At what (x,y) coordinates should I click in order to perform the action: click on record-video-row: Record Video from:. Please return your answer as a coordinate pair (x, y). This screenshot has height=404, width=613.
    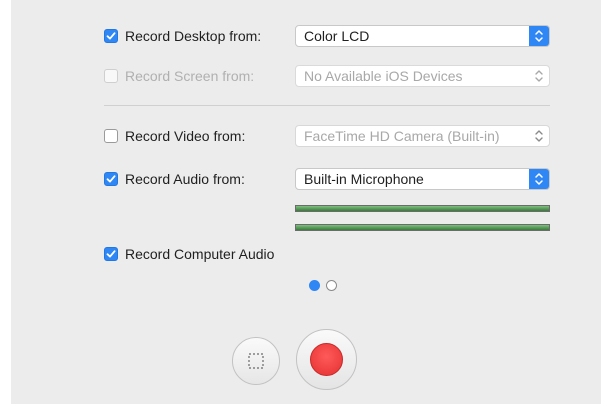
    Looking at the image, I should click on (174, 136).